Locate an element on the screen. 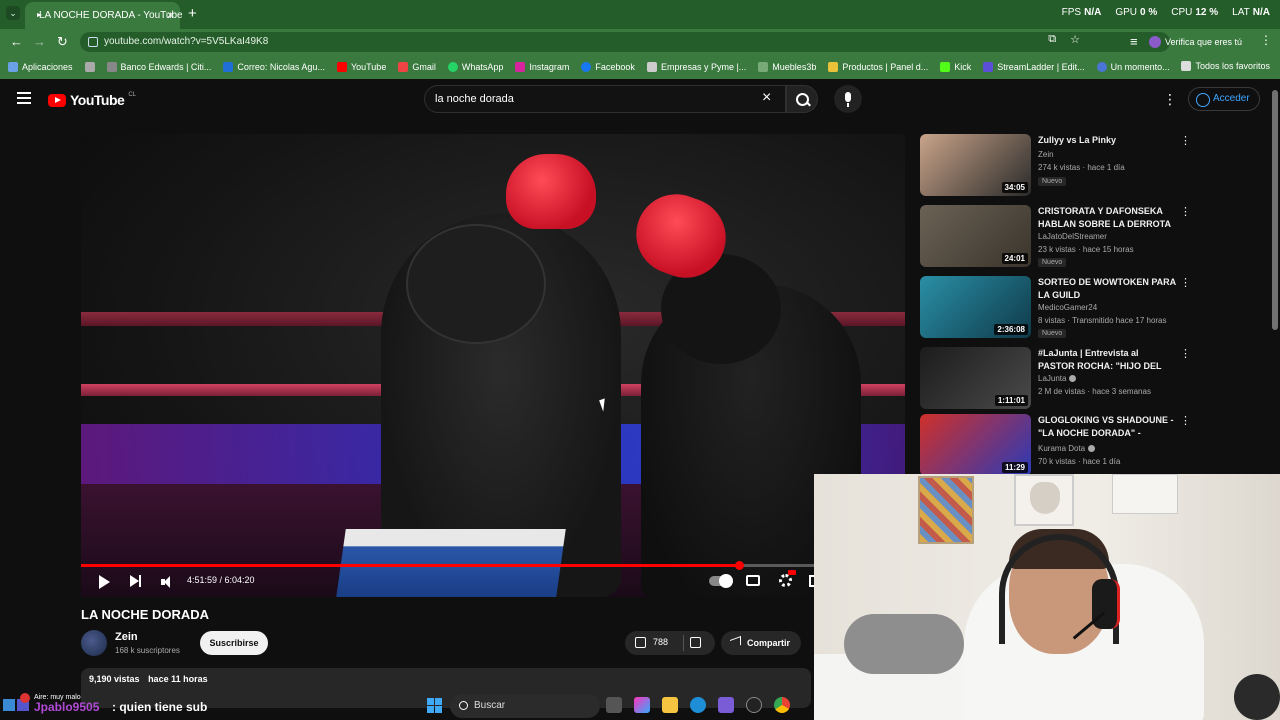 This screenshot has height=720, width=1280. subscribe-button: Suscribirse is located at coordinates (234, 643).